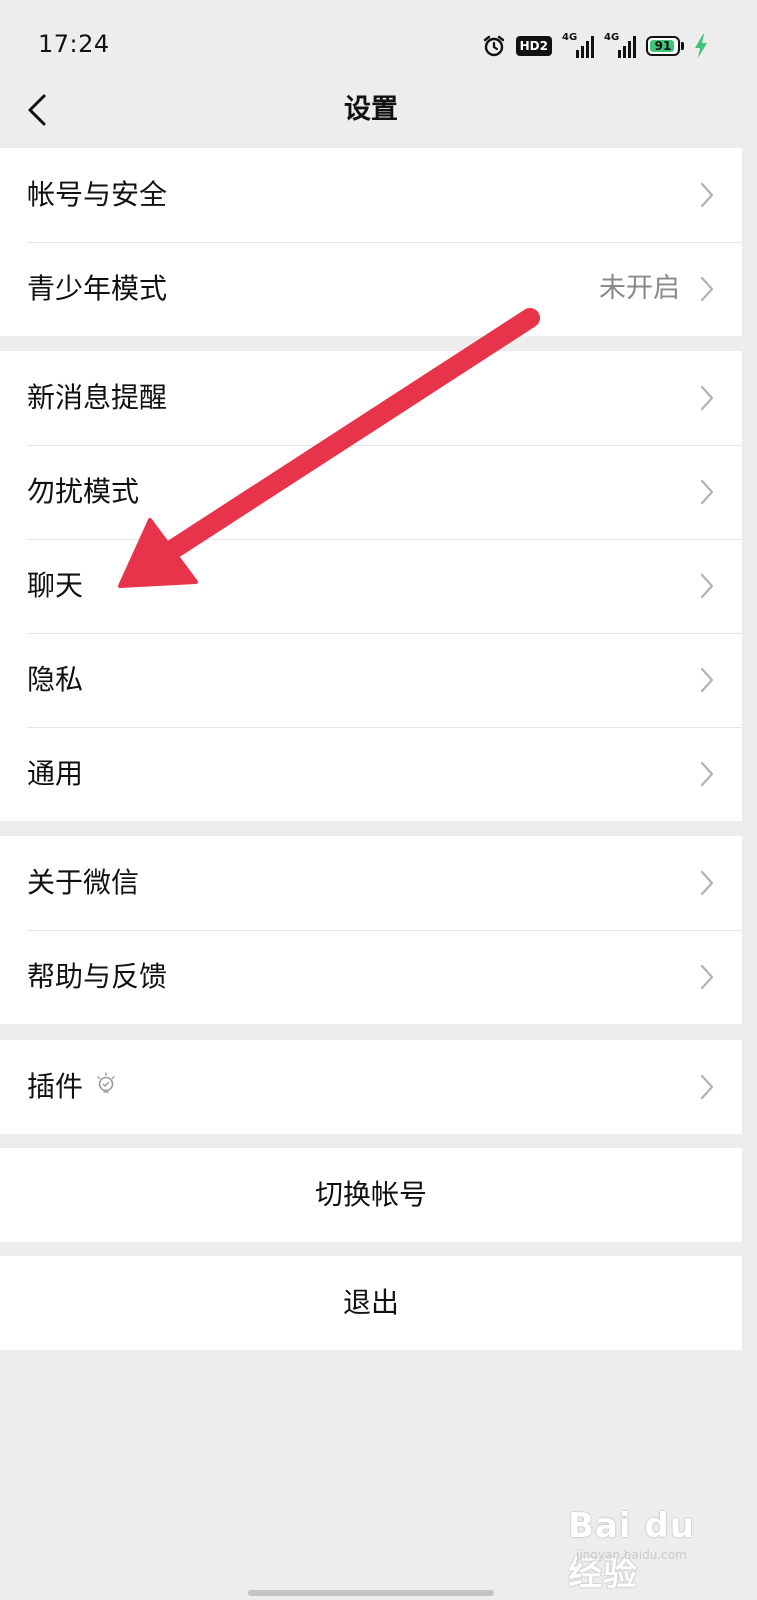 This screenshot has height=1600, width=757. What do you see at coordinates (74, 44) in the screenshot?
I see `status-time: 17:24` at bounding box center [74, 44].